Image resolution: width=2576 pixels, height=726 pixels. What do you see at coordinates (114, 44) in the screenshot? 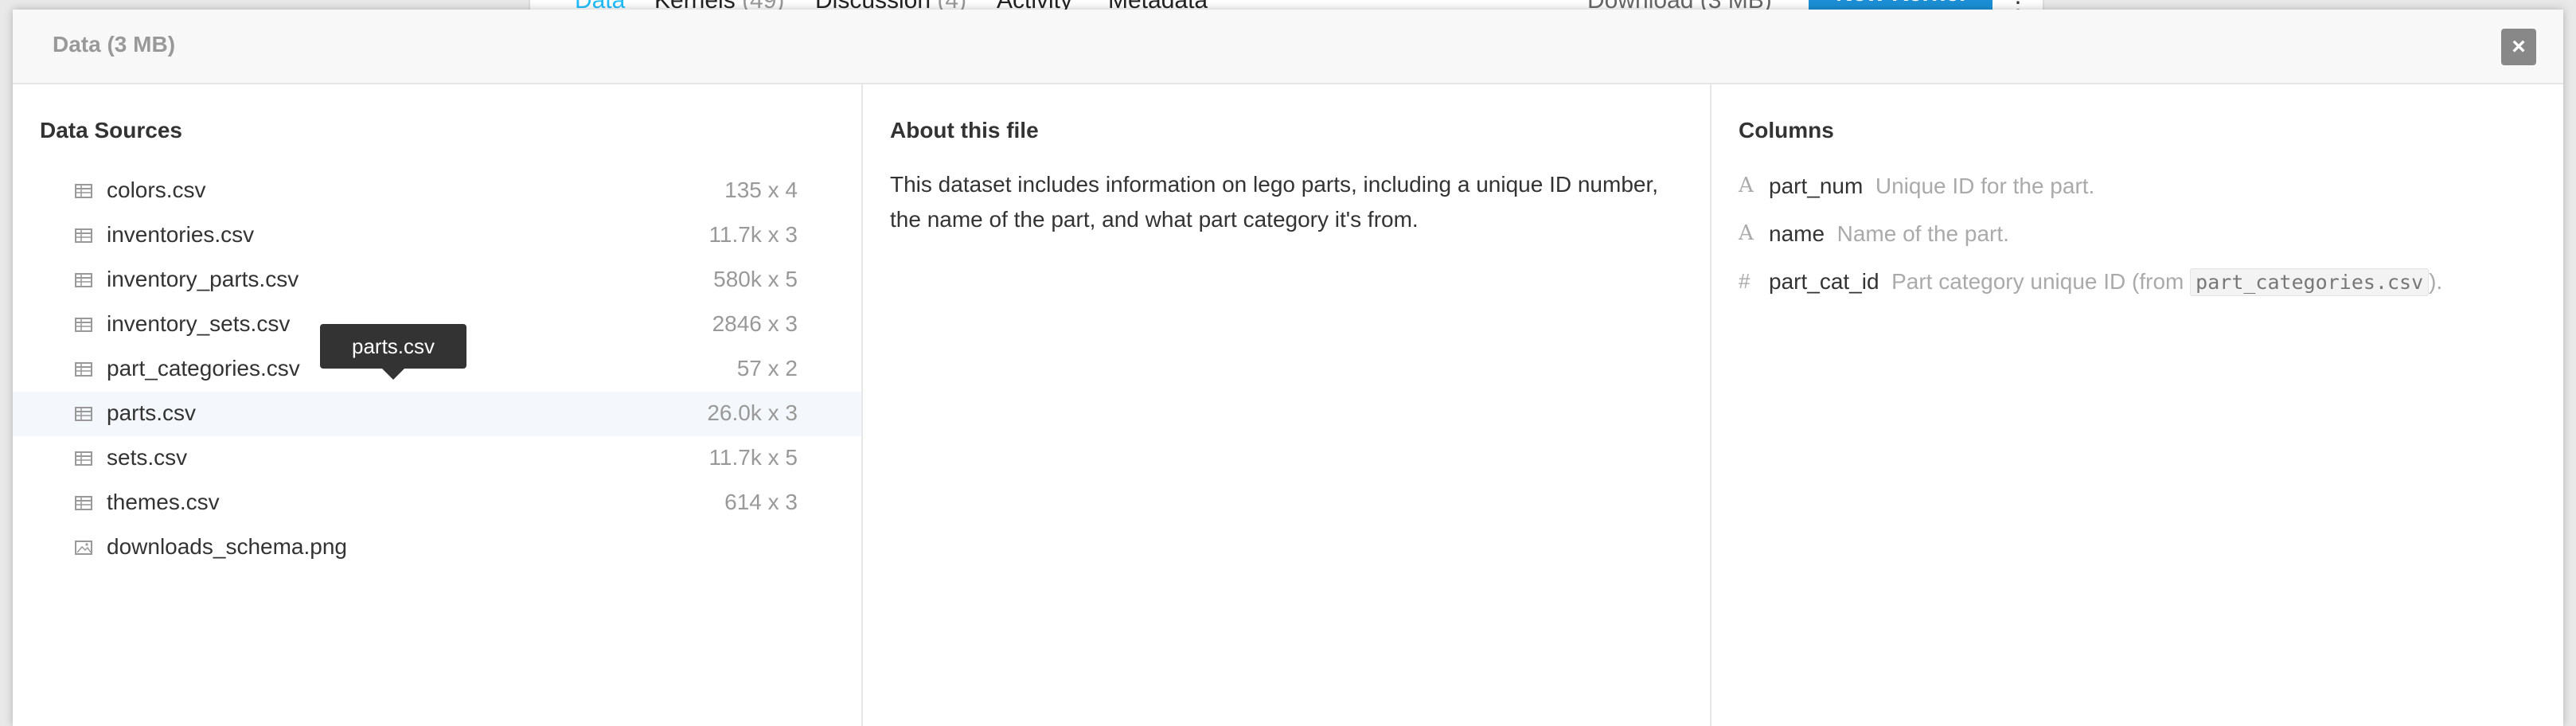
I see `modal-title: Data (3 MB)` at bounding box center [114, 44].